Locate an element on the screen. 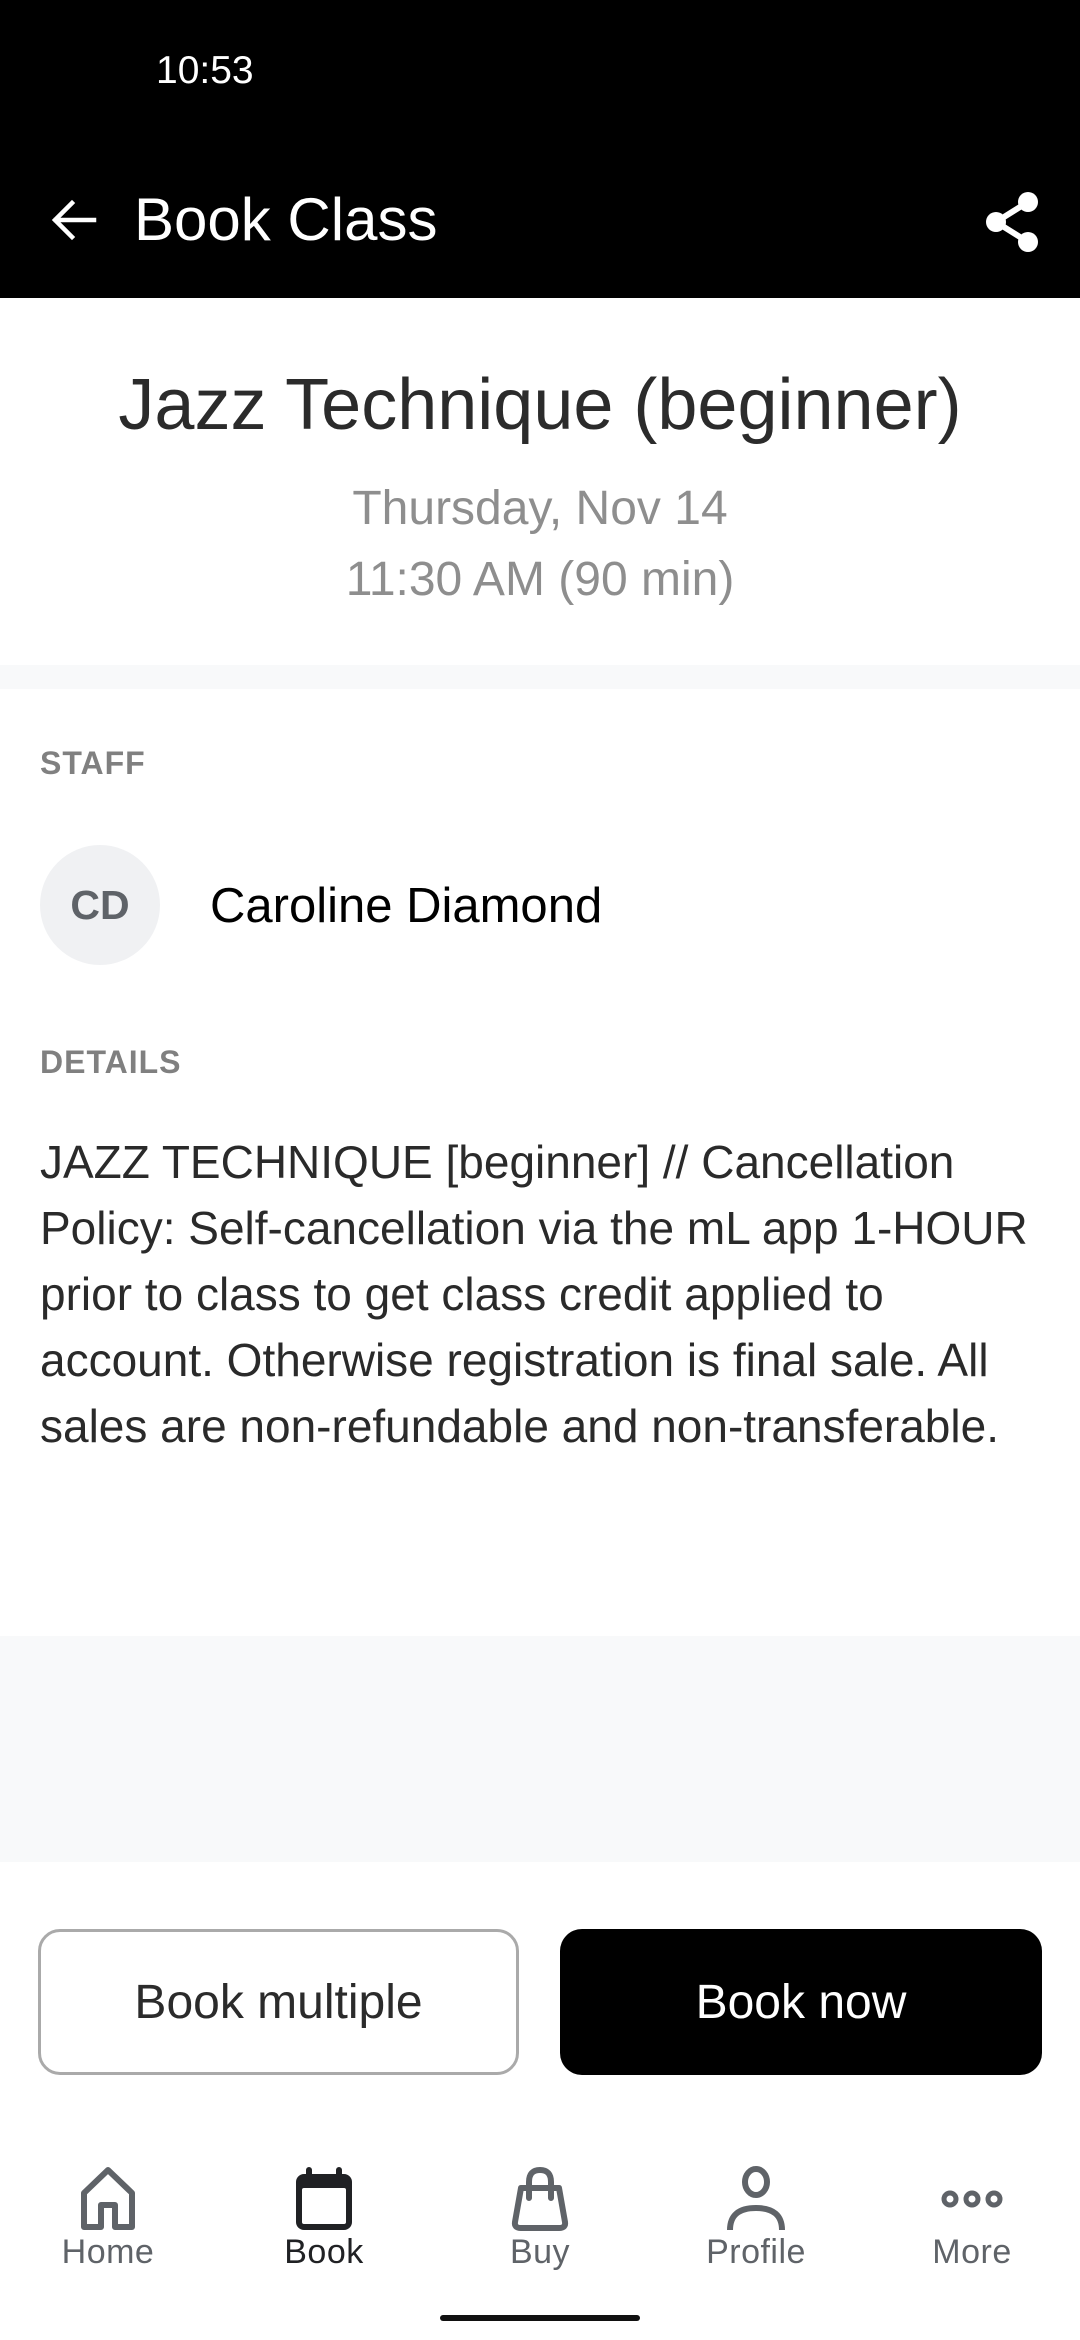 The image size is (1080, 2340). nav-item-buy: Buy is located at coordinates (540, 2220).